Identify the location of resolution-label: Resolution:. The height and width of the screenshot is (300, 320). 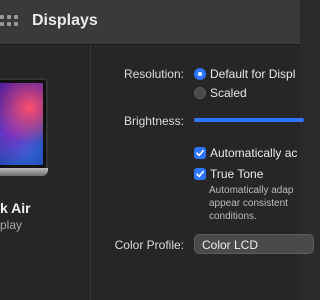
(153, 74).